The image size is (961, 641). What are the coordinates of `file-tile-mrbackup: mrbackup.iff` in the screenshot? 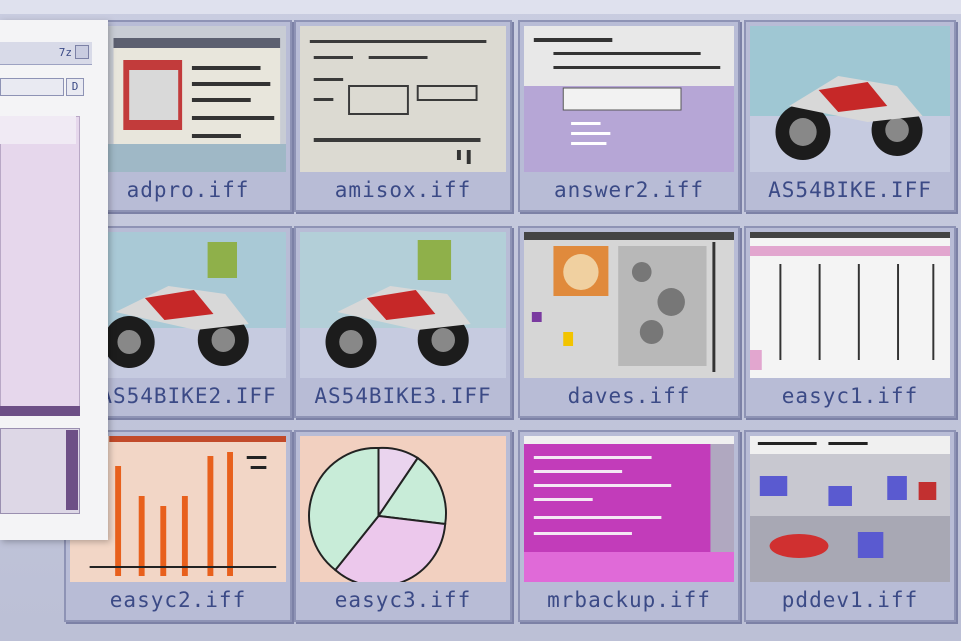 It's located at (629, 526).